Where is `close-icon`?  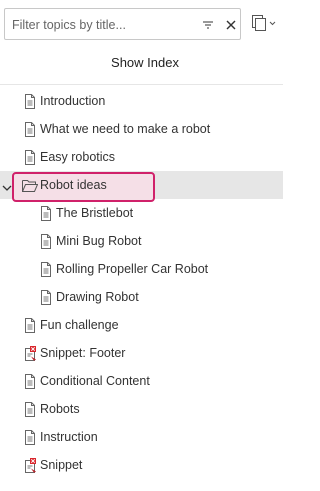 close-icon is located at coordinates (231, 25).